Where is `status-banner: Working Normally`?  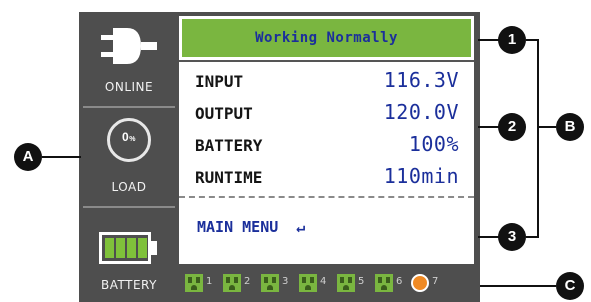 status-banner: Working Normally is located at coordinates (326, 38).